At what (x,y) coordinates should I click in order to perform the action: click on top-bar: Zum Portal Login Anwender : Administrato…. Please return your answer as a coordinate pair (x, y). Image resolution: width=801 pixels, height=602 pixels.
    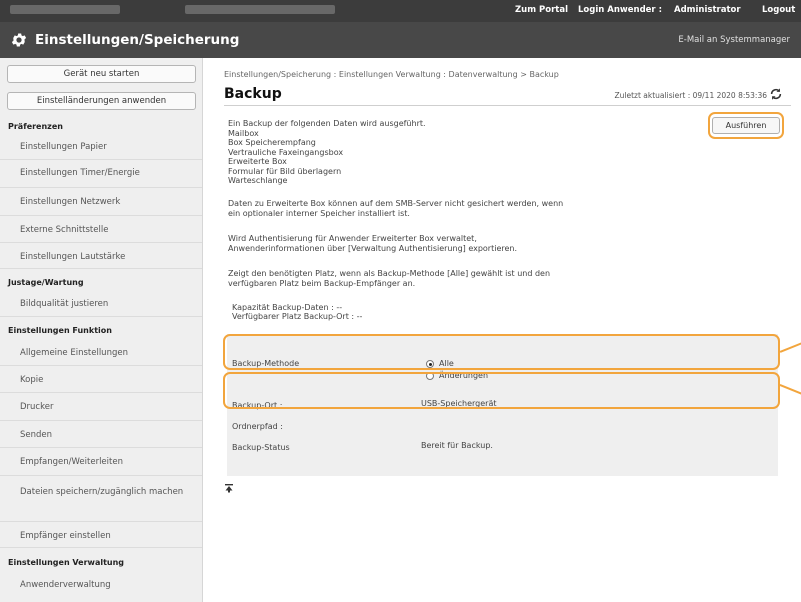
    Looking at the image, I should click on (400, 11).